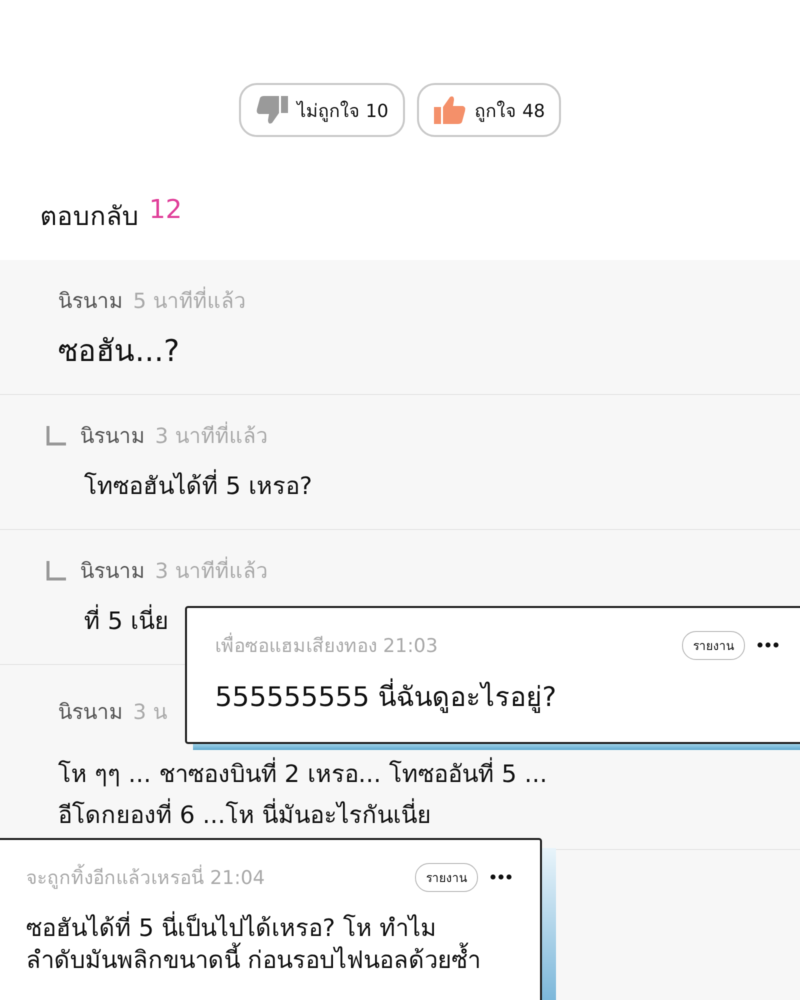 This screenshot has width=800, height=1000. I want to click on comment-text: ซอฮันได้ที่ 5 นี่เป็นไปได้เหรอ? โห ทำไมลำดับมันพลิกขนาดนี้ ก่อนรอบไฟนอลด้วยซ้ำ, so click(269, 944).